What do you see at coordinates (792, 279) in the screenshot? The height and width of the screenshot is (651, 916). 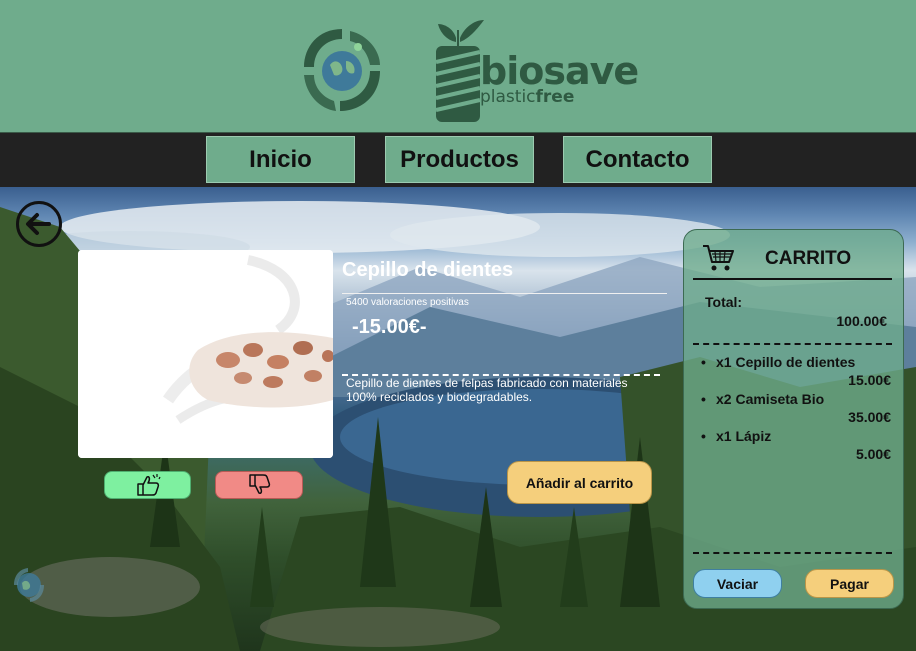 I see `cart-header-divider` at bounding box center [792, 279].